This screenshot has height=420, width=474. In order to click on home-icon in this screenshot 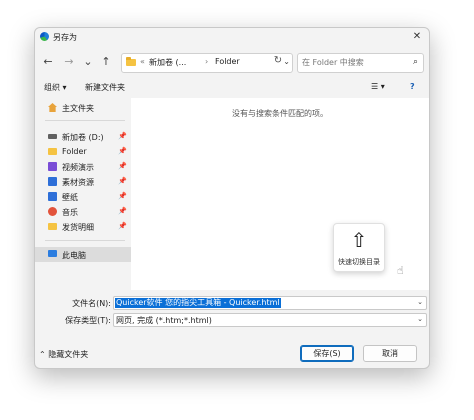, I will do `click(52, 107)`.